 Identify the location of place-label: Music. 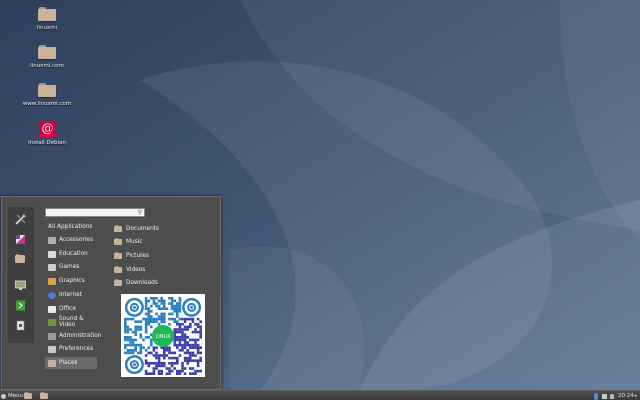
(134, 242).